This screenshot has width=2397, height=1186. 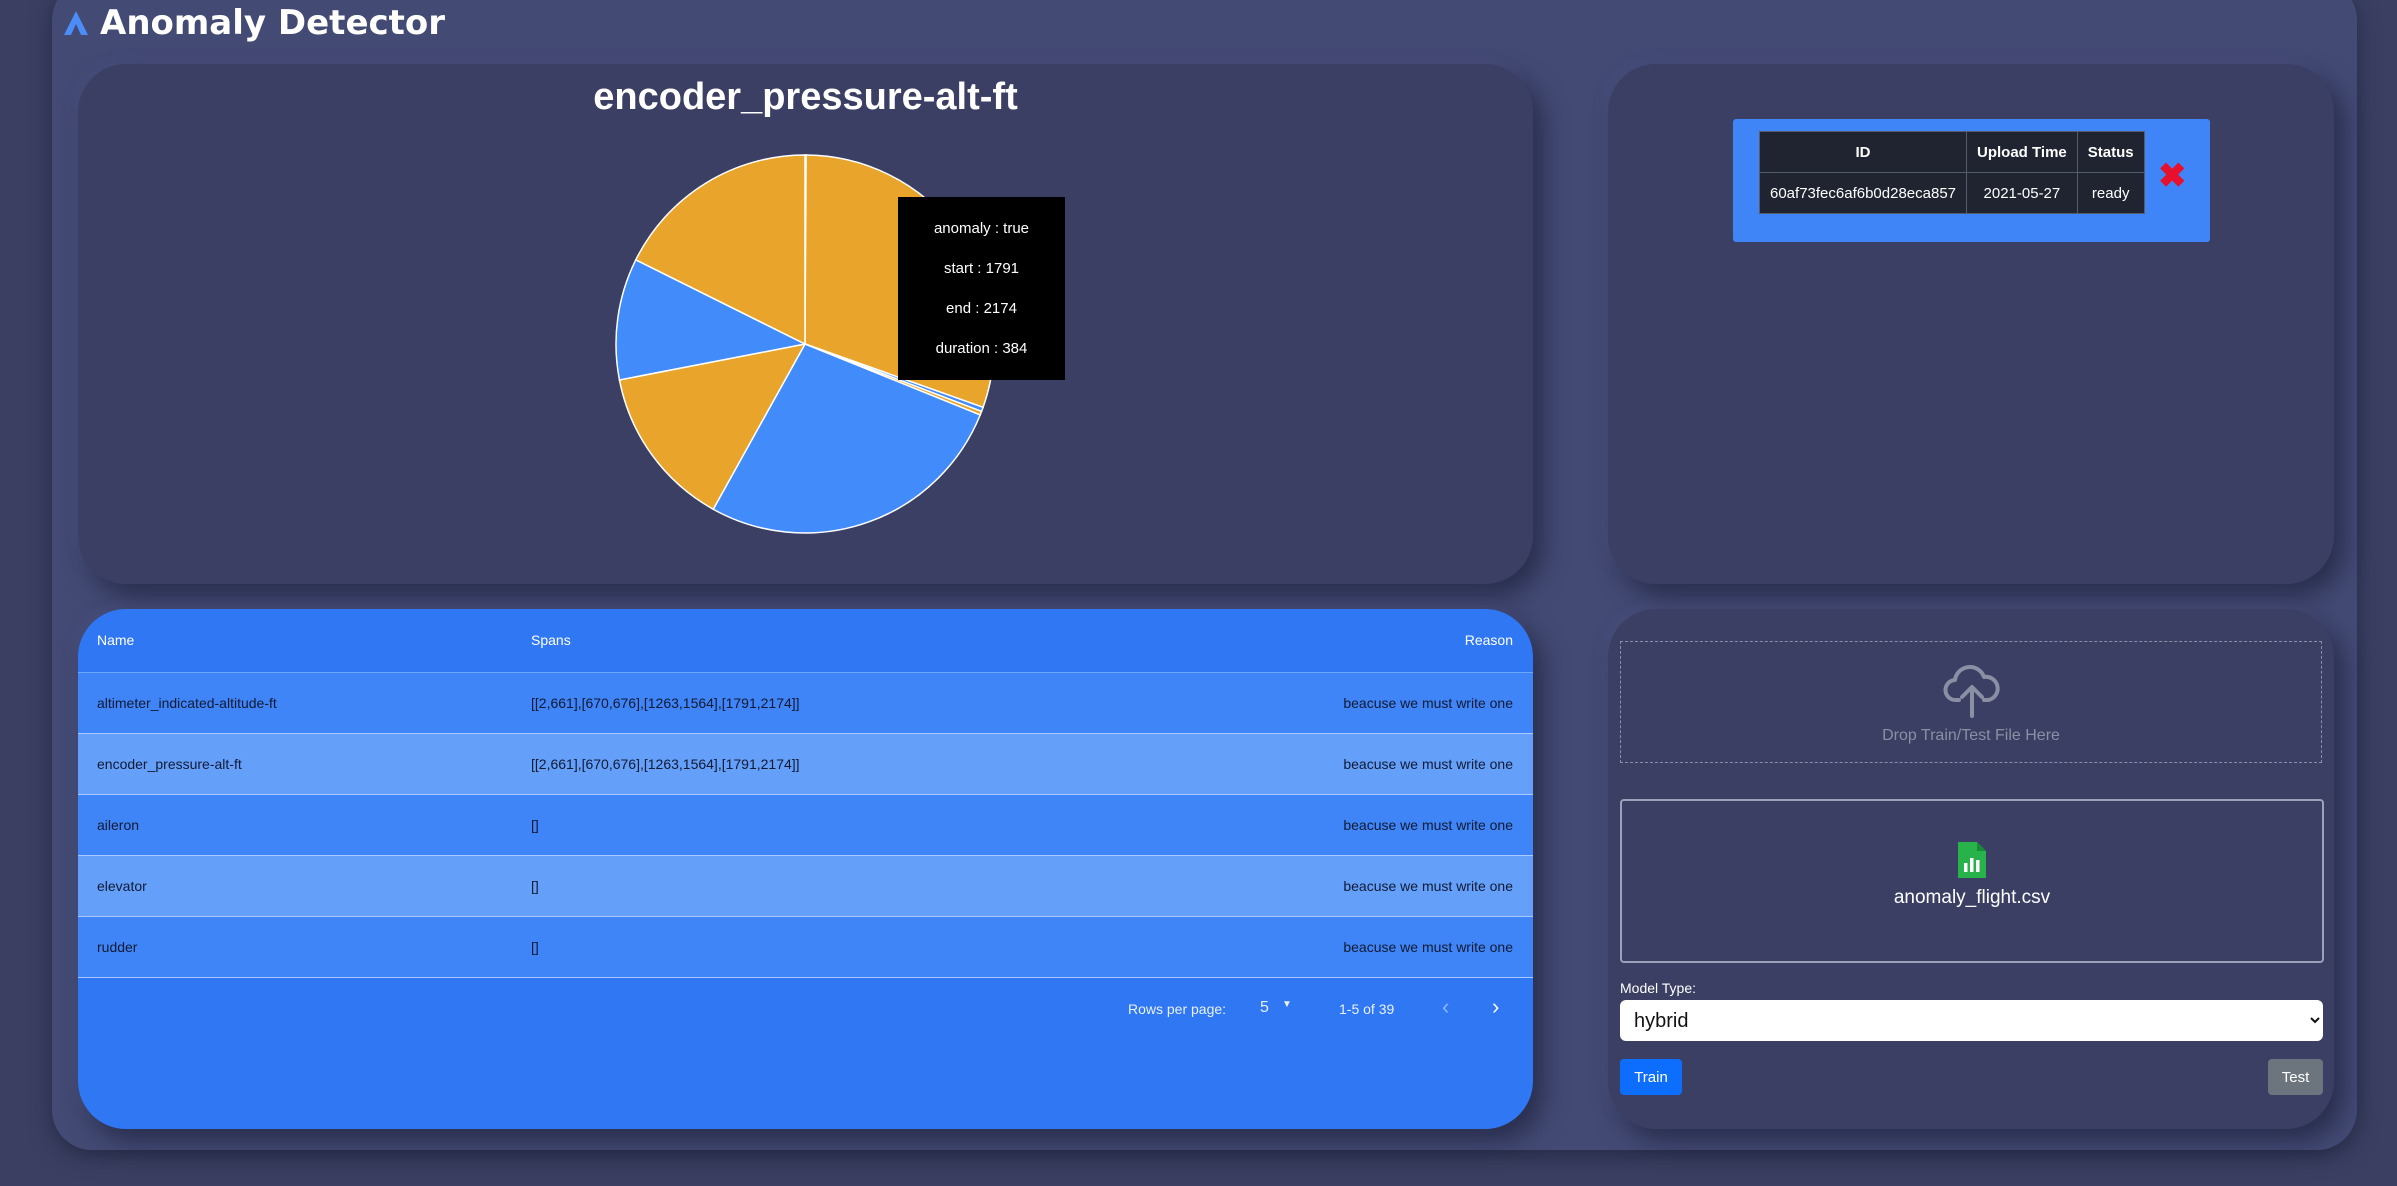 I want to click on file-upload-time: 2021-05-27, so click(x=2022, y=193).